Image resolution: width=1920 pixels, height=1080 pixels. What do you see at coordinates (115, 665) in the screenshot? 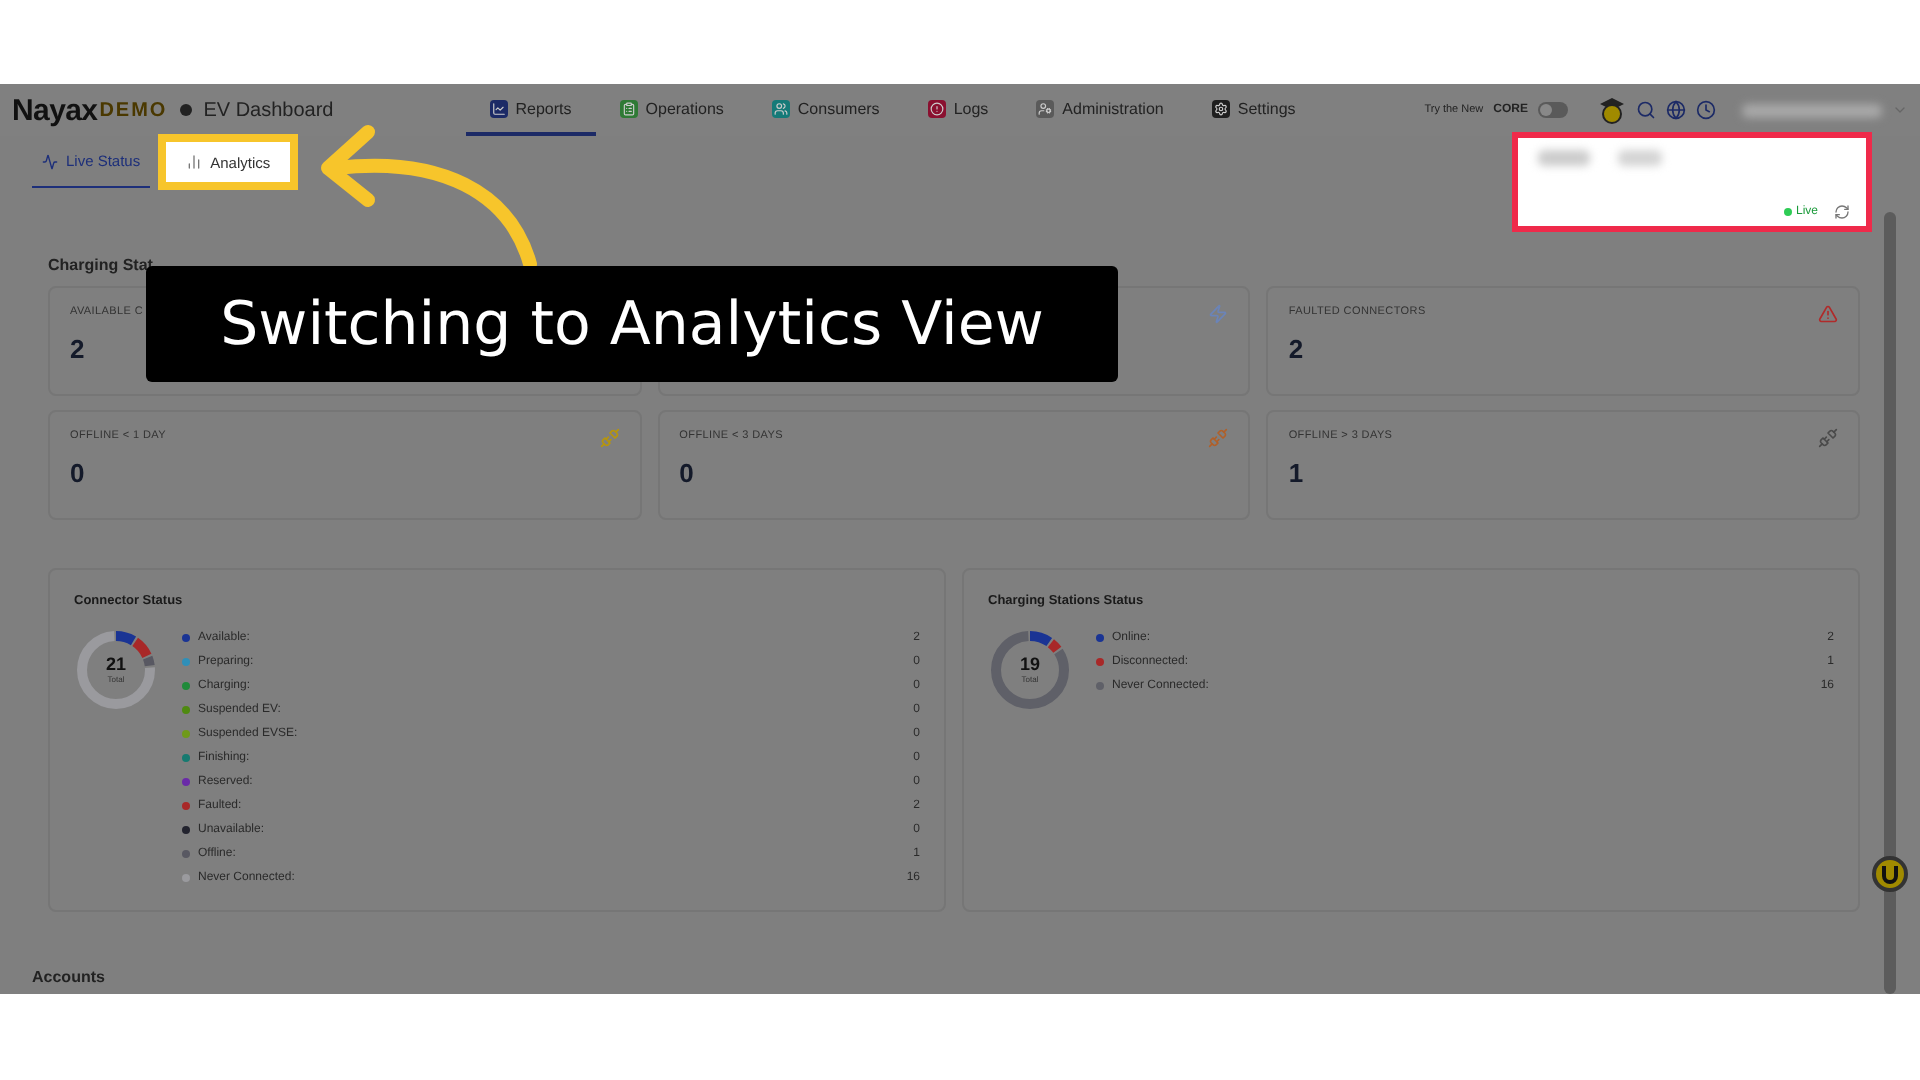
I see `total-count: 21` at bounding box center [115, 665].